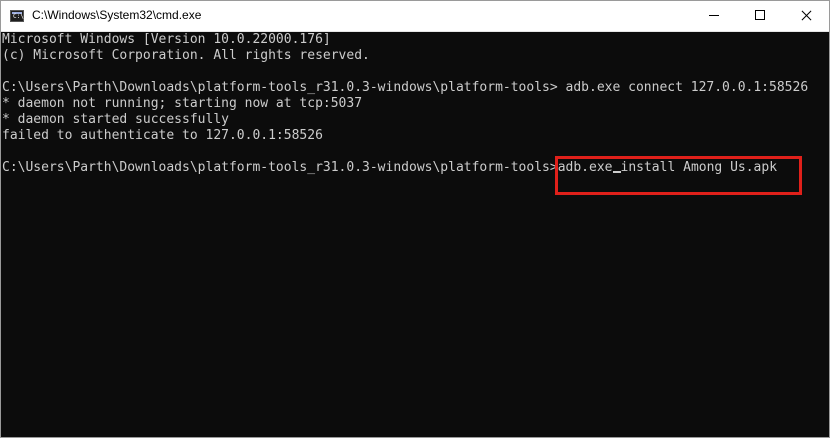  I want to click on title-bar: C:\ C:\Windows\System32\cmd.exe, so click(415, 16).